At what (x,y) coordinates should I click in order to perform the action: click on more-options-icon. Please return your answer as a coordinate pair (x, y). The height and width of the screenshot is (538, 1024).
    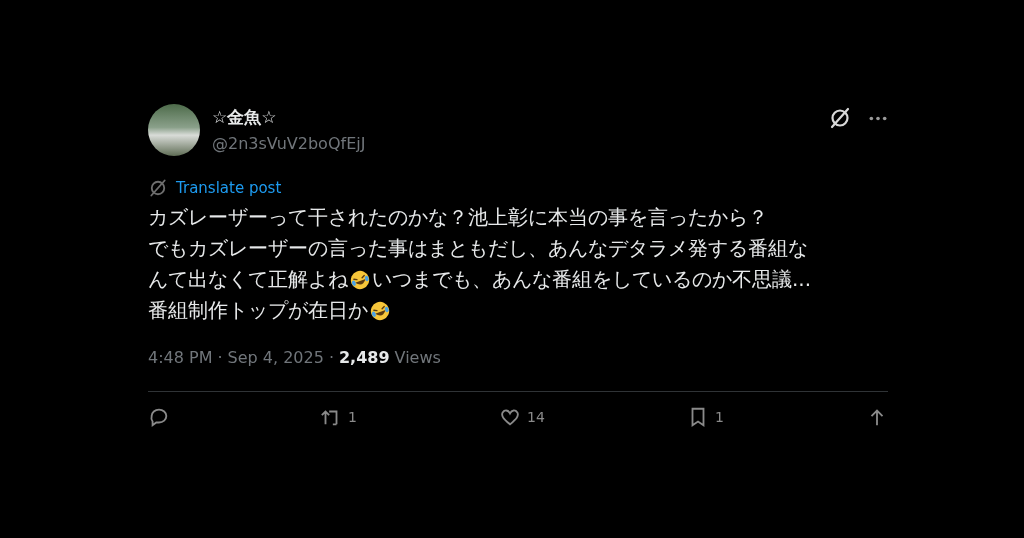
    Looking at the image, I should click on (878, 118).